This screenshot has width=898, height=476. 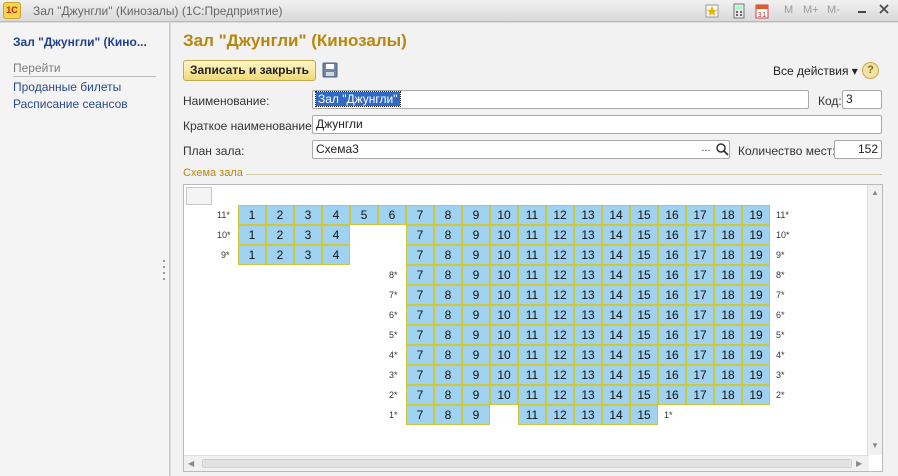 What do you see at coordinates (252, 255) in the screenshot?
I see `seat-row9-1: 1` at bounding box center [252, 255].